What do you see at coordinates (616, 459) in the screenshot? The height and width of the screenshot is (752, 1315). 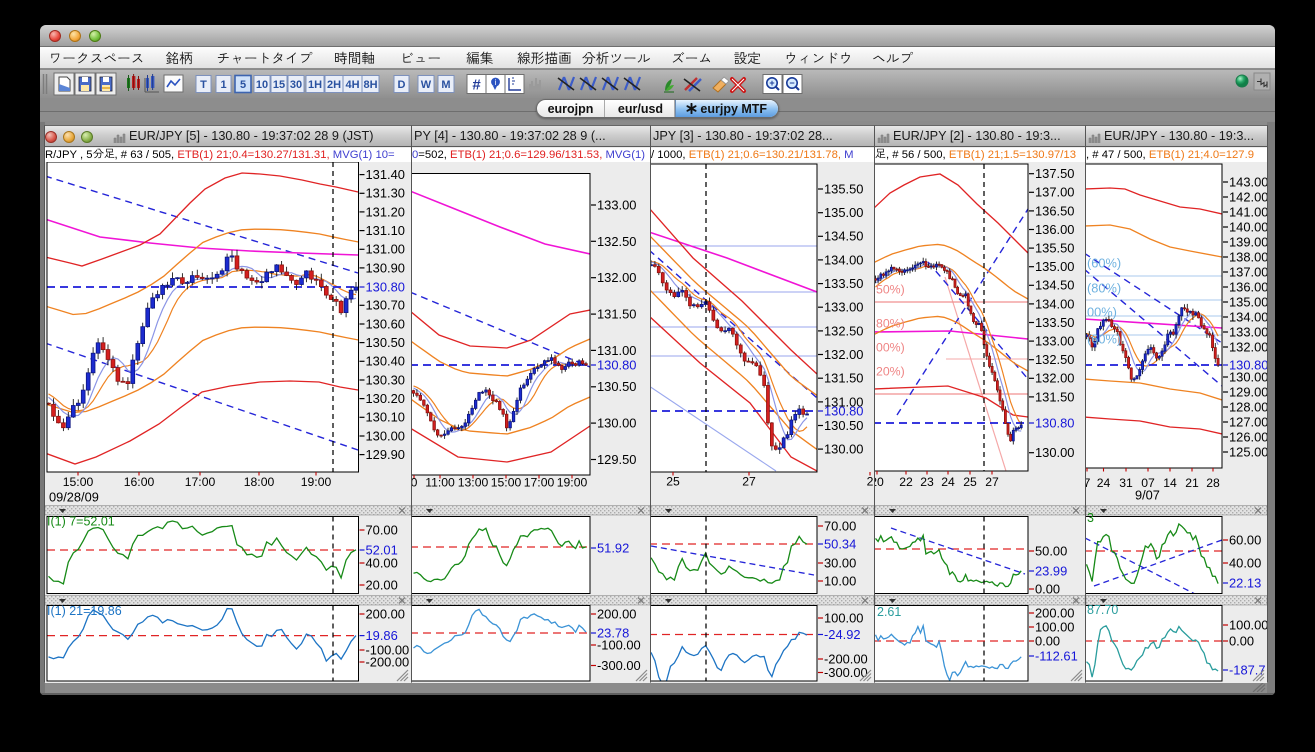 I see `svg-text: 129.50` at bounding box center [616, 459].